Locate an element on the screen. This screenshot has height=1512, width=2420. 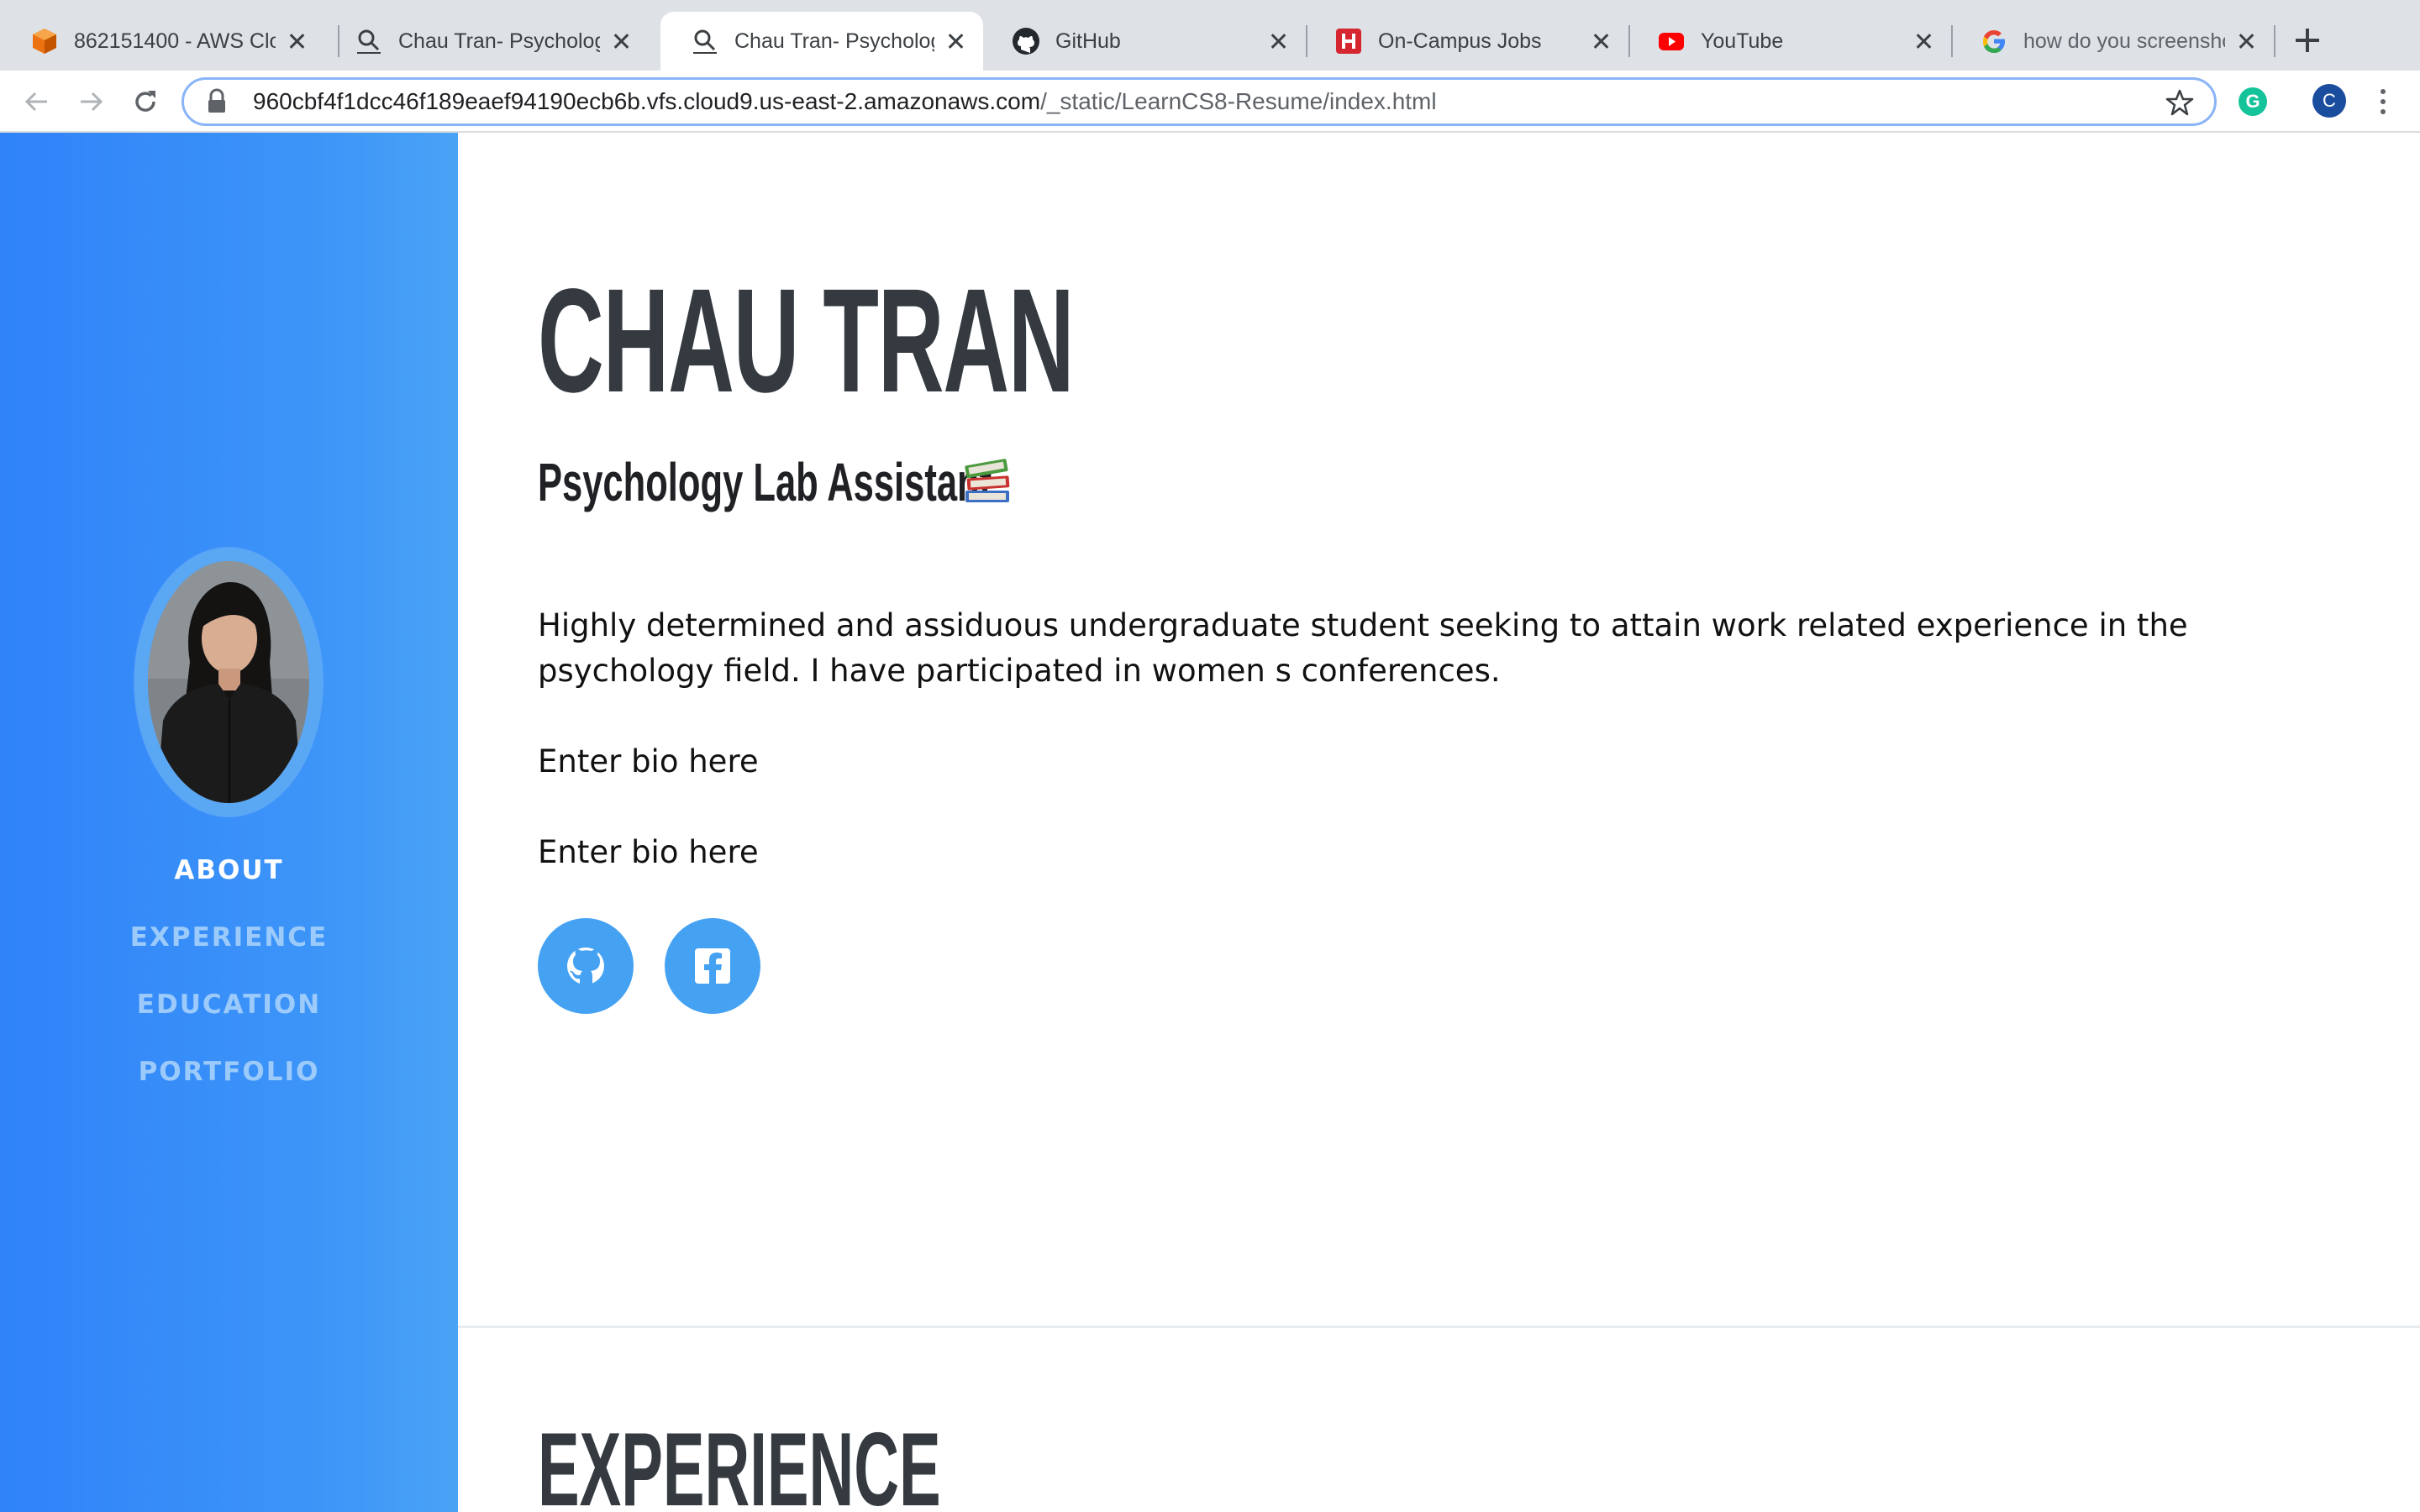
tab-youtube: YouTube is located at coordinates (1789, 41).